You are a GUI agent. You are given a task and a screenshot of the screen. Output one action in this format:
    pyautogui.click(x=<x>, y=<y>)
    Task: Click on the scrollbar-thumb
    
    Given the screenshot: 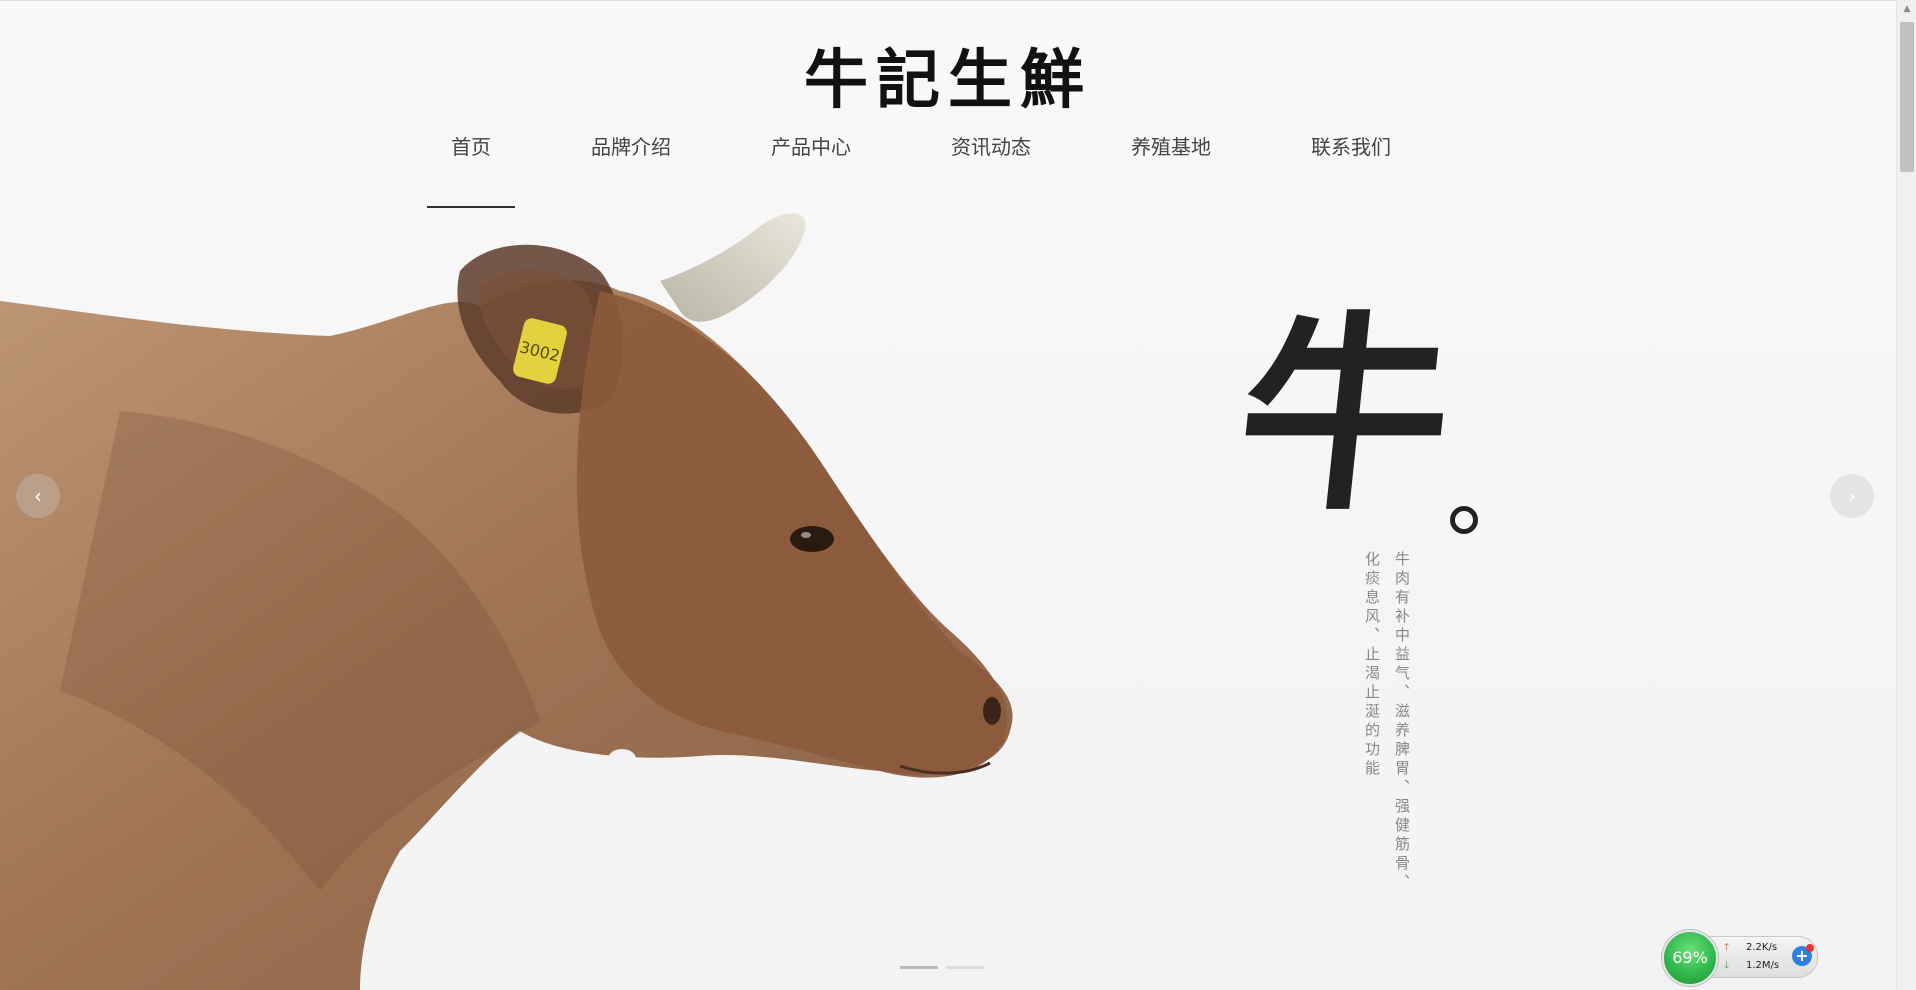 What is the action you would take?
    pyautogui.click(x=1907, y=97)
    